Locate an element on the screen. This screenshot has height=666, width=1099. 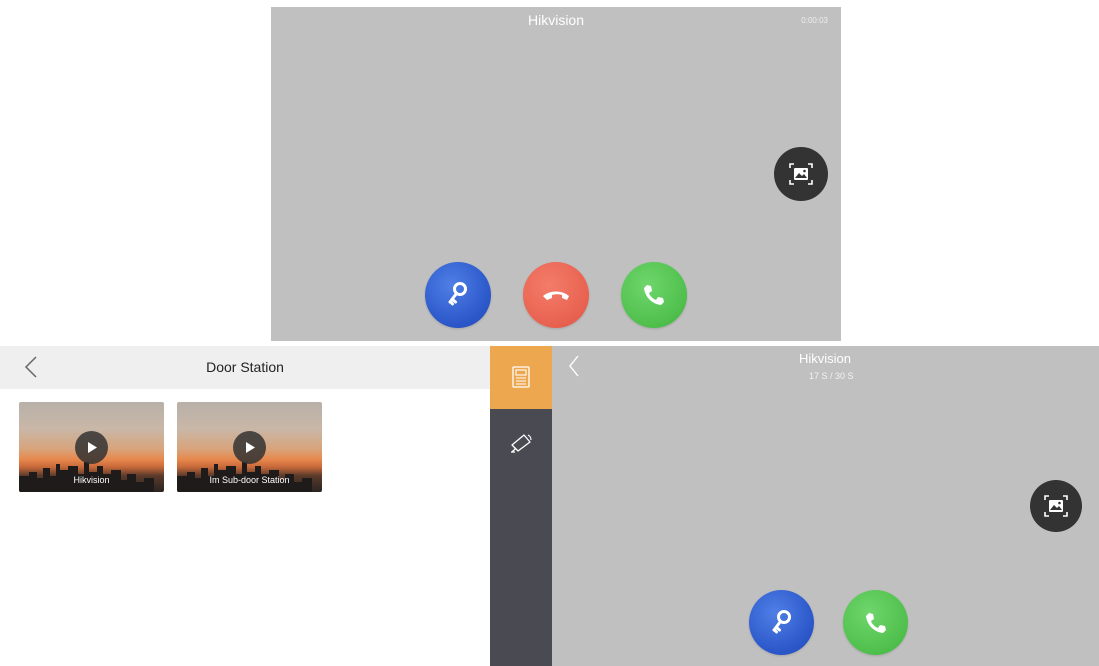
hangup-button is located at coordinates (556, 295).